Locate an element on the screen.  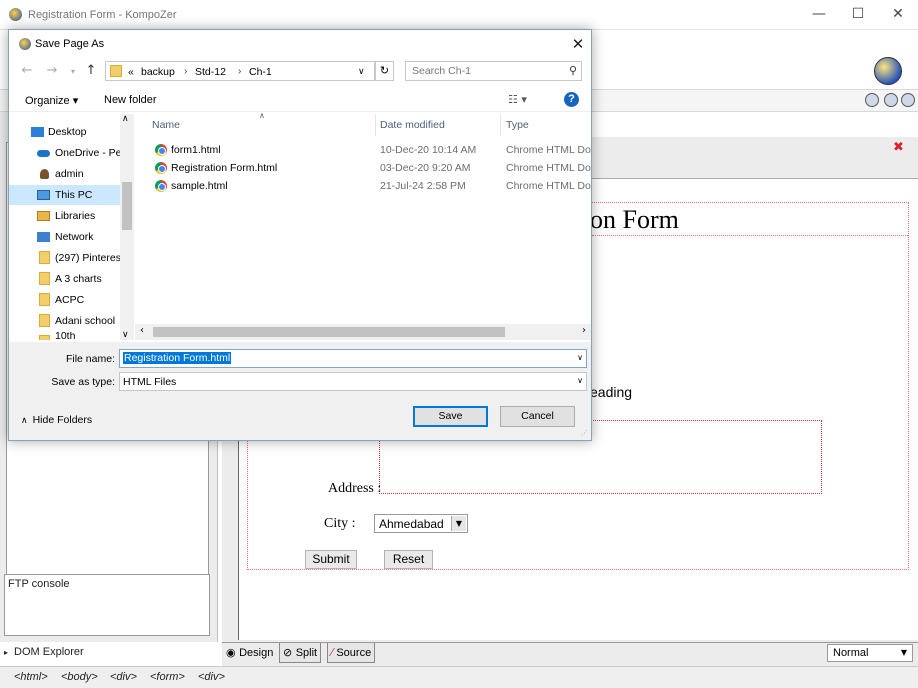
path-tag-html: <html> is located at coordinates (31, 677).